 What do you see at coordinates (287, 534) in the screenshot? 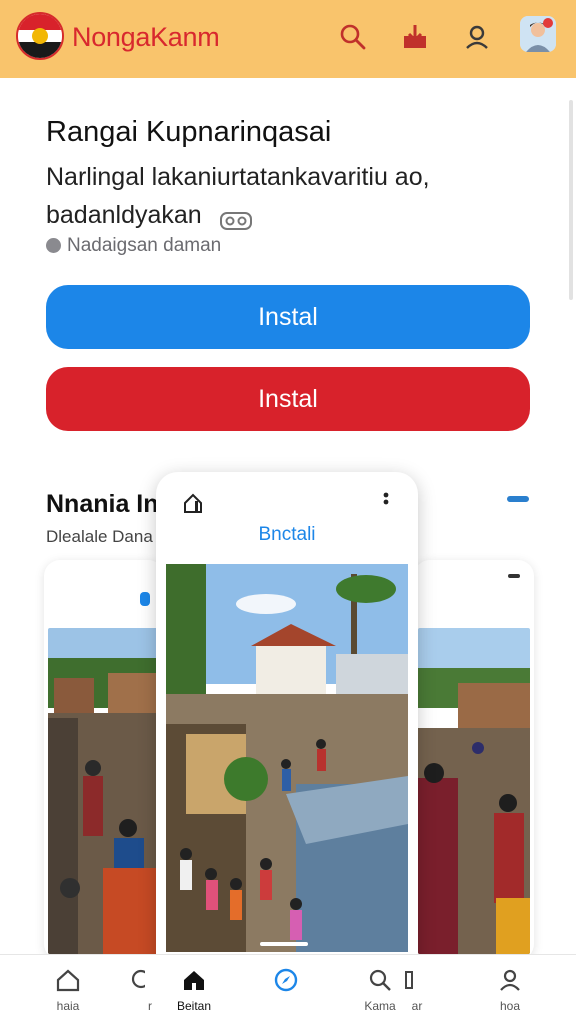
I see `preview-title: Bnctali` at bounding box center [287, 534].